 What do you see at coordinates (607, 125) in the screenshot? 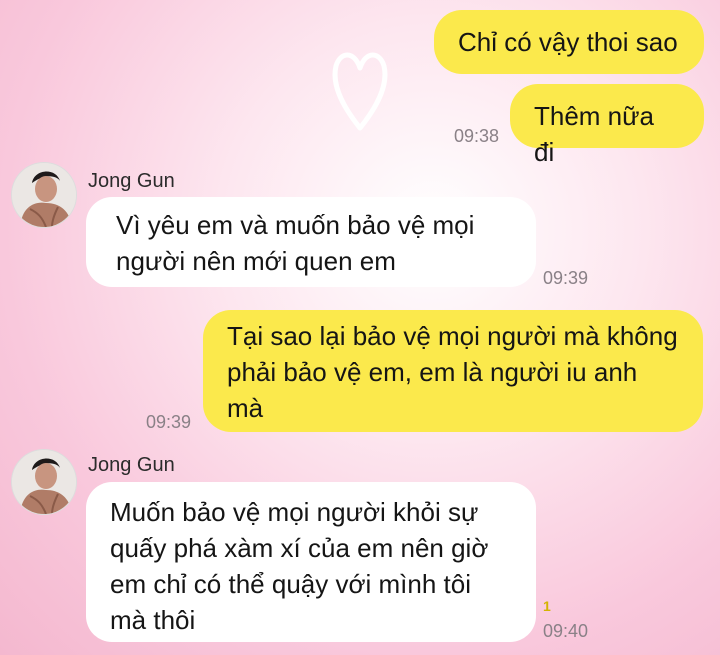
I see `message-bubble-outgoing: Thêm nữa đi` at bounding box center [607, 125].